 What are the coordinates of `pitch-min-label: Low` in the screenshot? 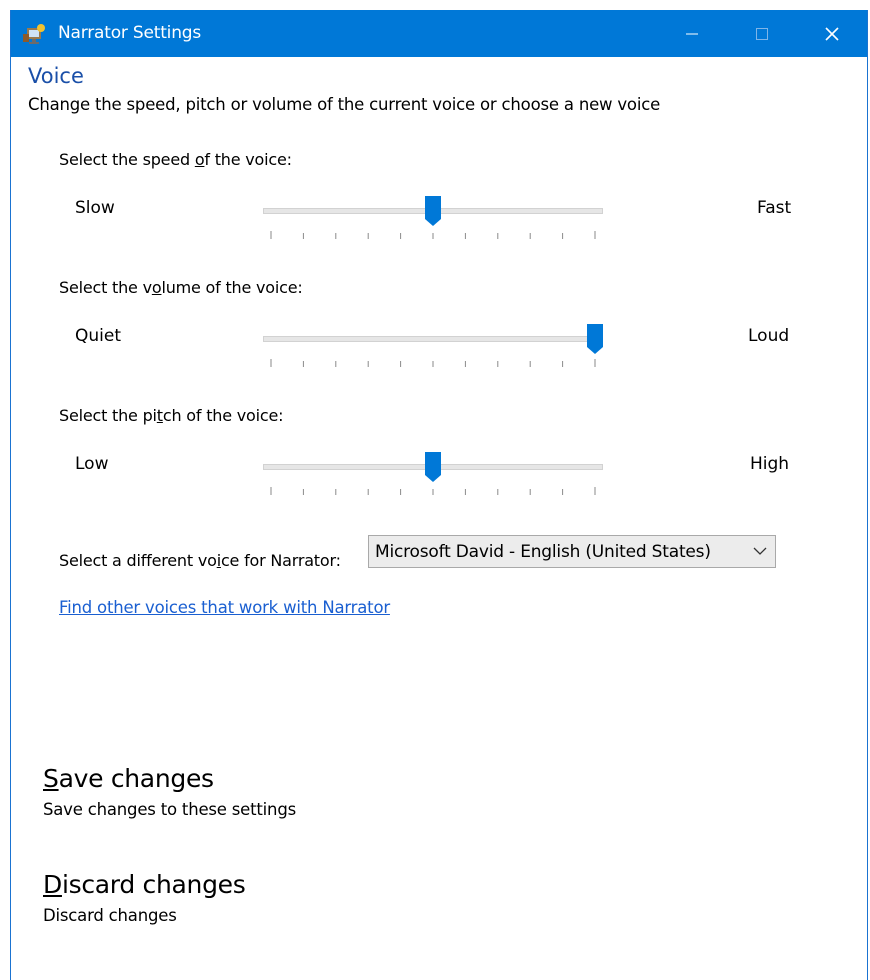 It's located at (92, 464).